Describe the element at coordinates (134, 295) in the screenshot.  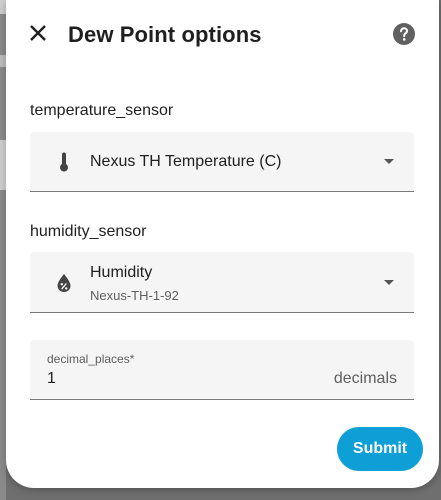
I see `humidity-sensor-device: Nexus-TH-1-92` at that location.